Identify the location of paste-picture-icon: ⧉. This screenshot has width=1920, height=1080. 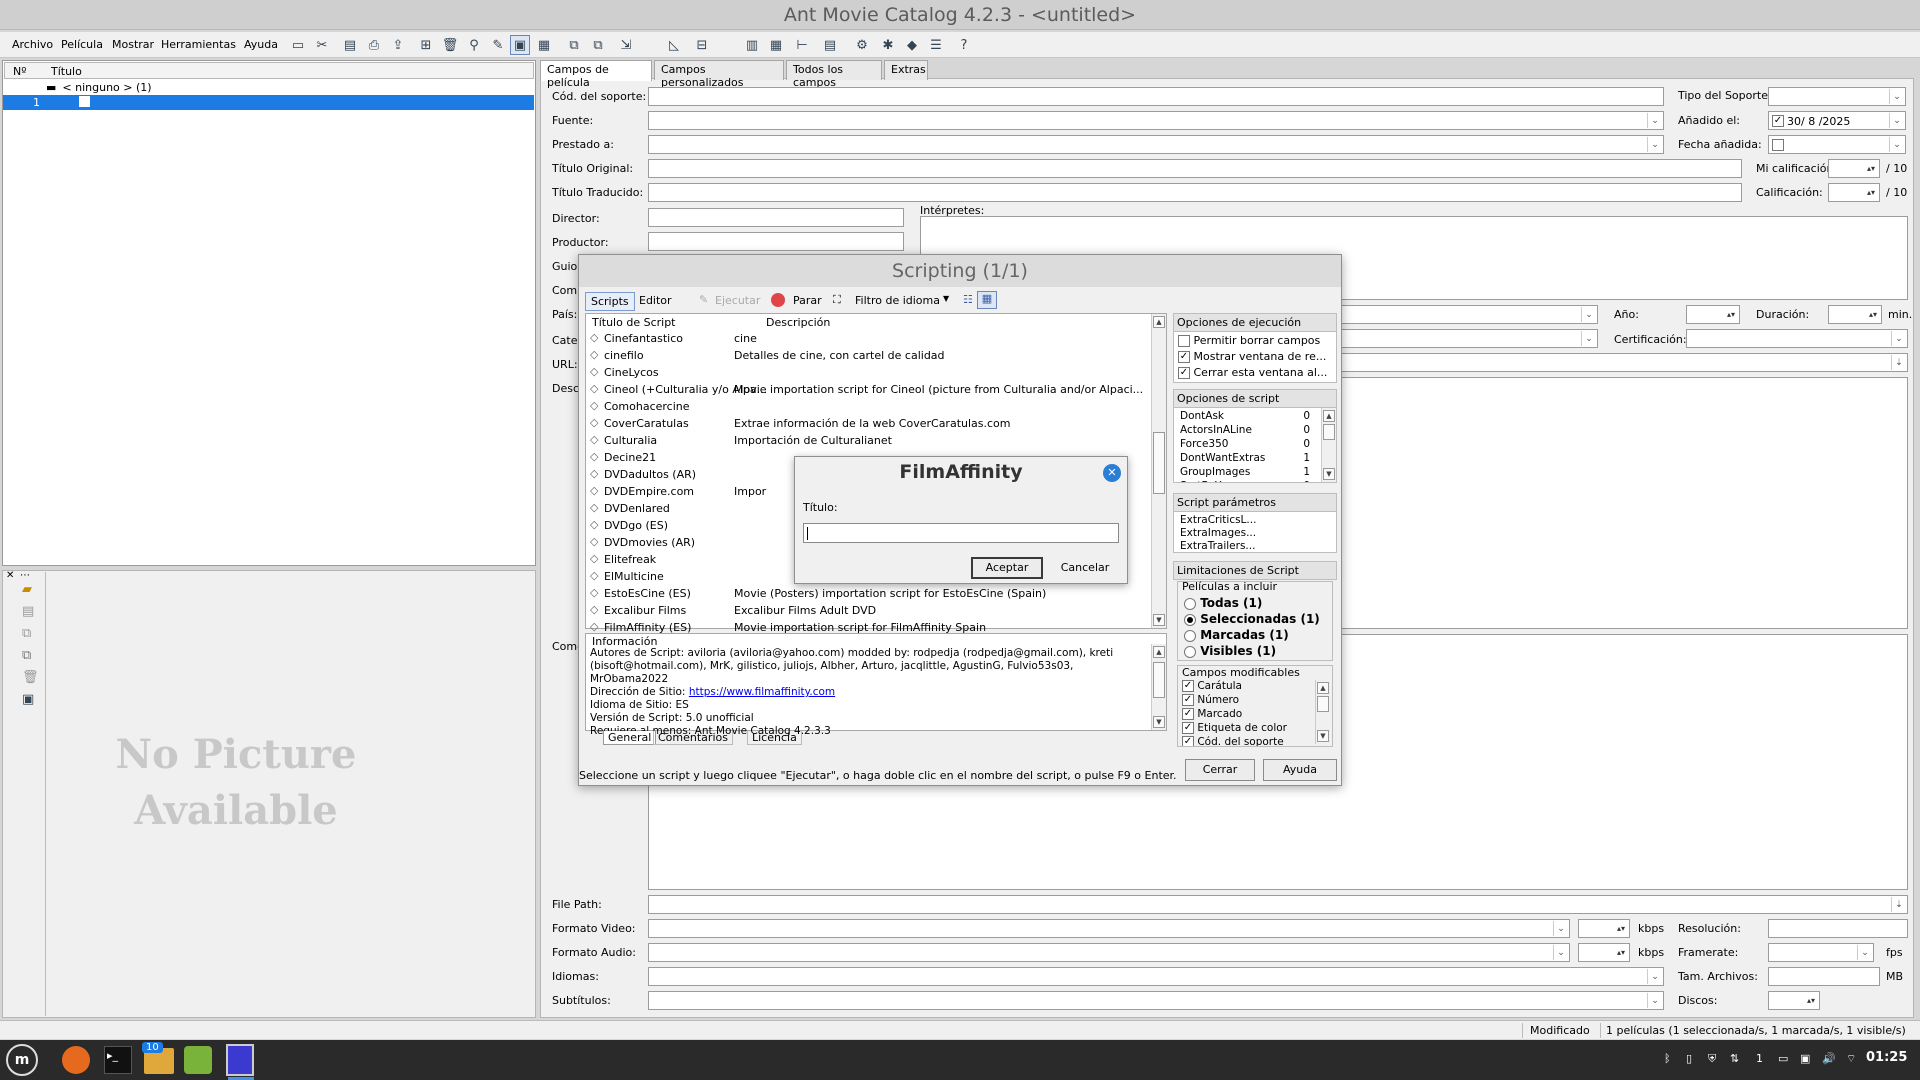
(26, 655).